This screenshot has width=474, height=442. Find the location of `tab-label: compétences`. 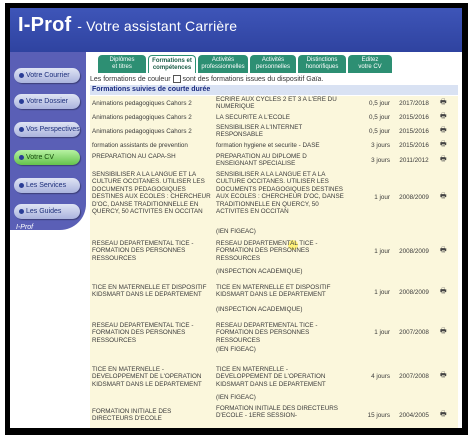

tab-label: compétences is located at coordinates (172, 68).